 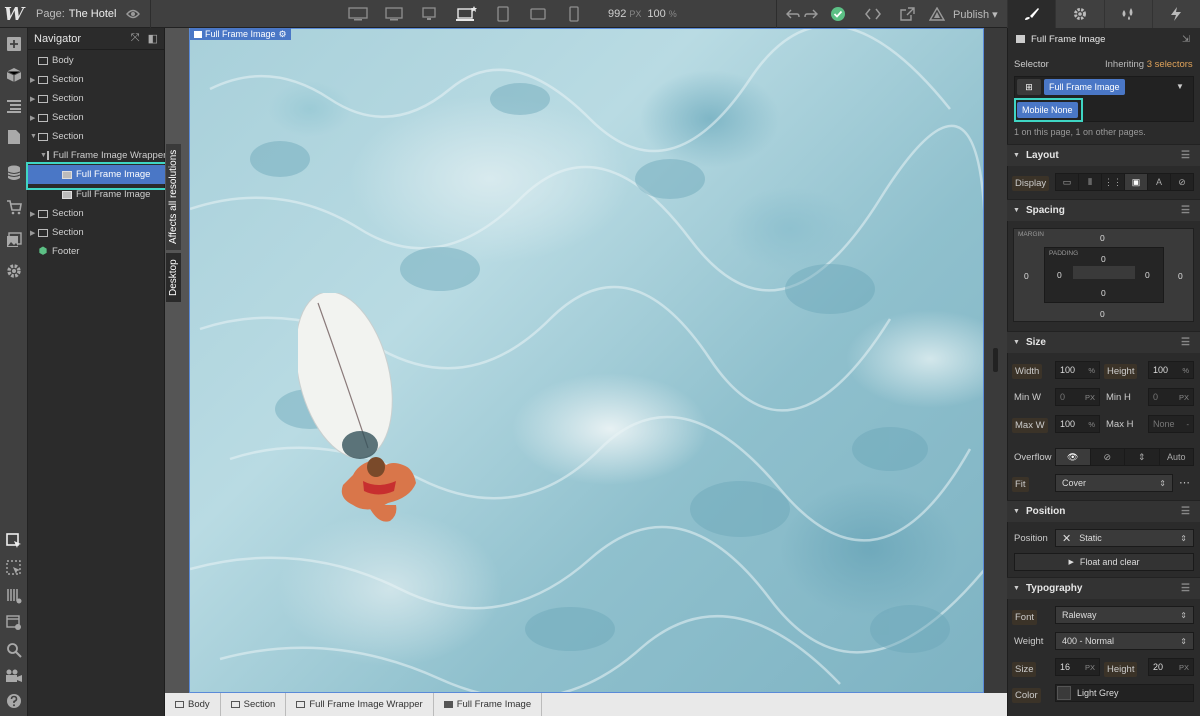 I want to click on inheriting-link: 3 selectors, so click(x=1170, y=64).